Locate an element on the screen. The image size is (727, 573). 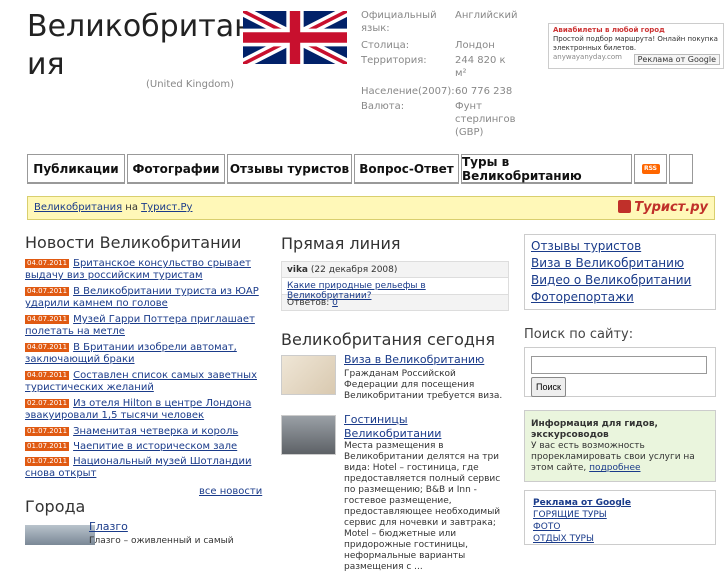
news-item: 01.07.2011 Знаменитая четверка и король is located at coordinates (147, 432).